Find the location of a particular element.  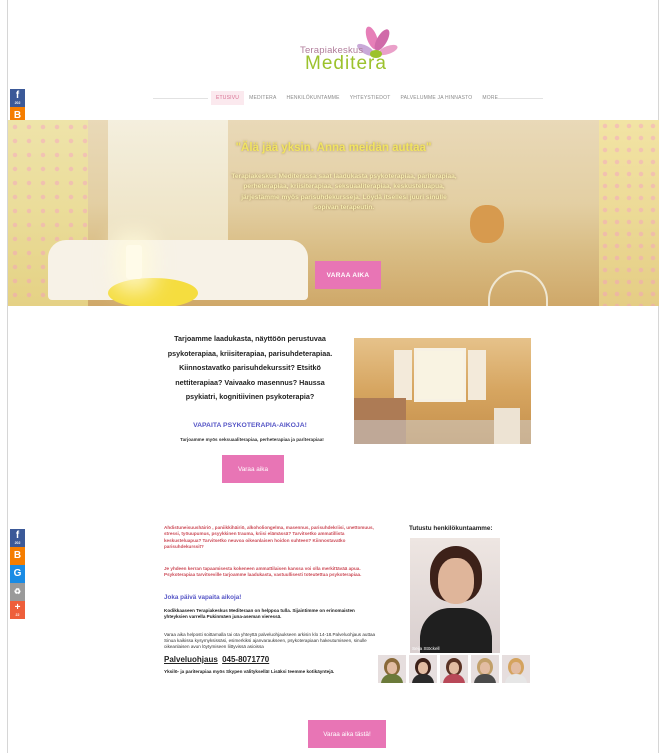

google-share-button: G is located at coordinates (17, 574).